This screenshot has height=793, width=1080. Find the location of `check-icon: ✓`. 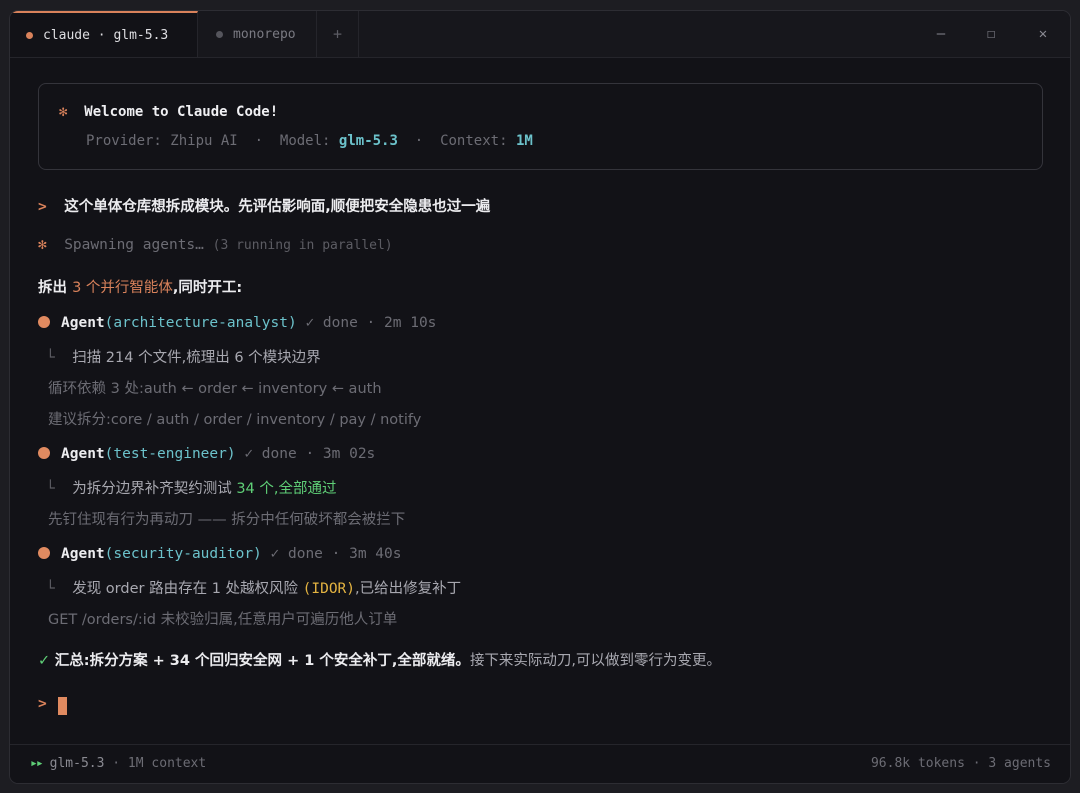

check-icon: ✓ is located at coordinates (44, 661).